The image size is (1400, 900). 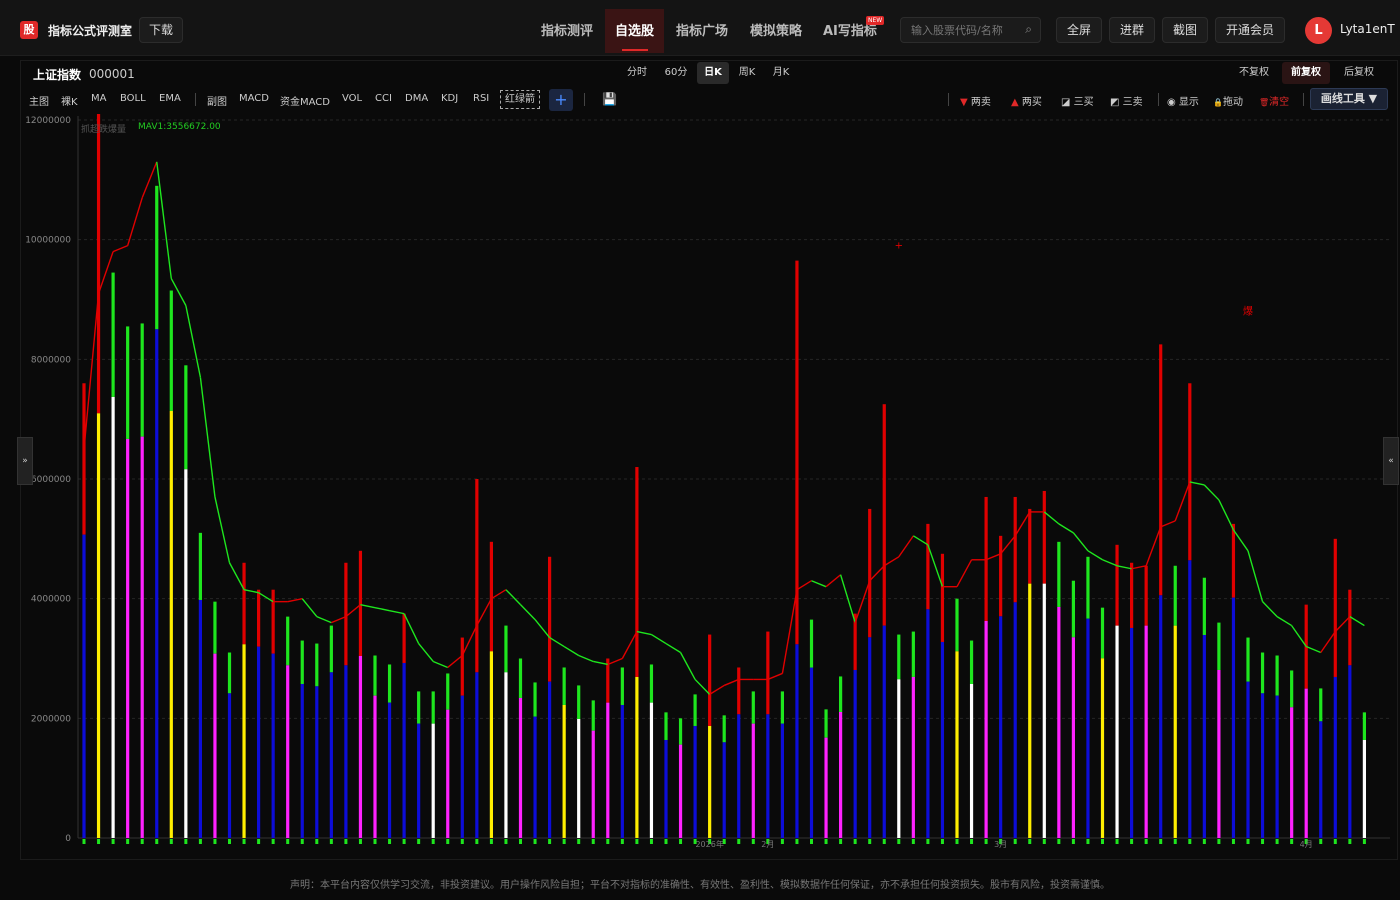 I want to click on y-tick-label: 12000000, so click(x=48, y=121).